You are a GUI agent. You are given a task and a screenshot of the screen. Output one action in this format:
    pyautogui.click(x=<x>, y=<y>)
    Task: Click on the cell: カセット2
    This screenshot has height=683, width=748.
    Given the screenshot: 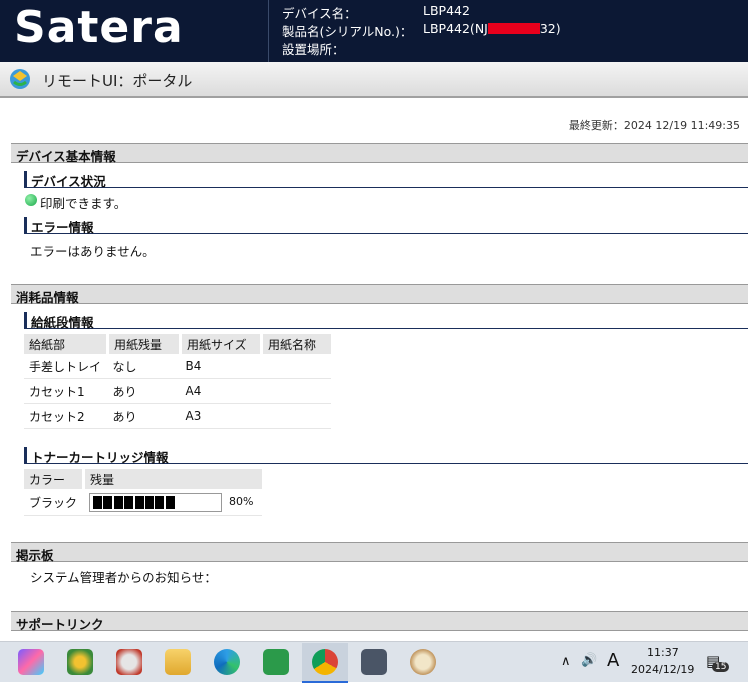 What is the action you would take?
    pyautogui.click(x=66, y=416)
    